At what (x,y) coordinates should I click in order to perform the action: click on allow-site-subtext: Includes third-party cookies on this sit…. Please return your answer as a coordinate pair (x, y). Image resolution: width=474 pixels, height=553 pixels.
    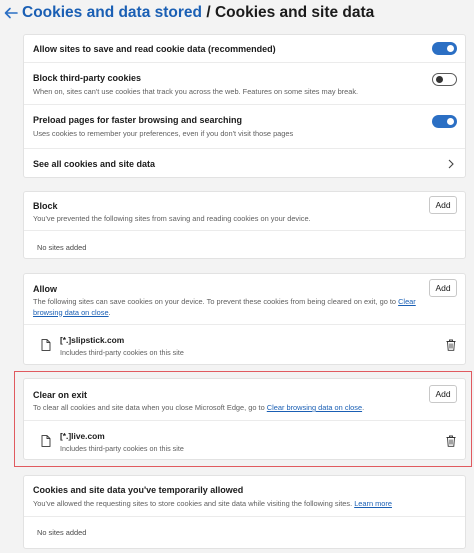
    Looking at the image, I should click on (122, 352).